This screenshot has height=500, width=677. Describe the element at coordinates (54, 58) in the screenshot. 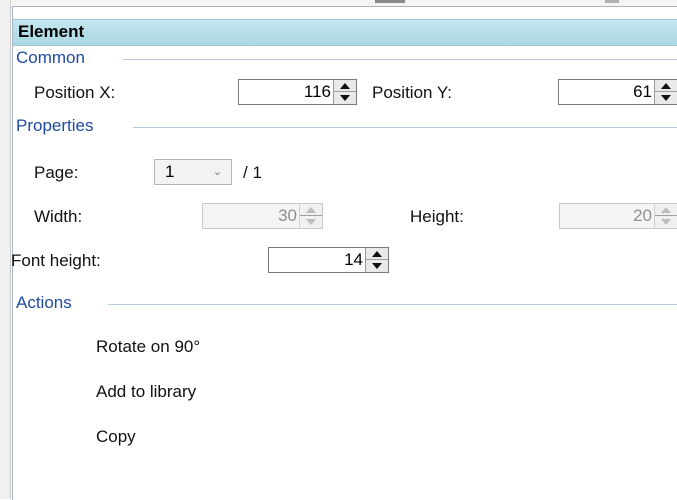

I see `section-common: Common` at that location.